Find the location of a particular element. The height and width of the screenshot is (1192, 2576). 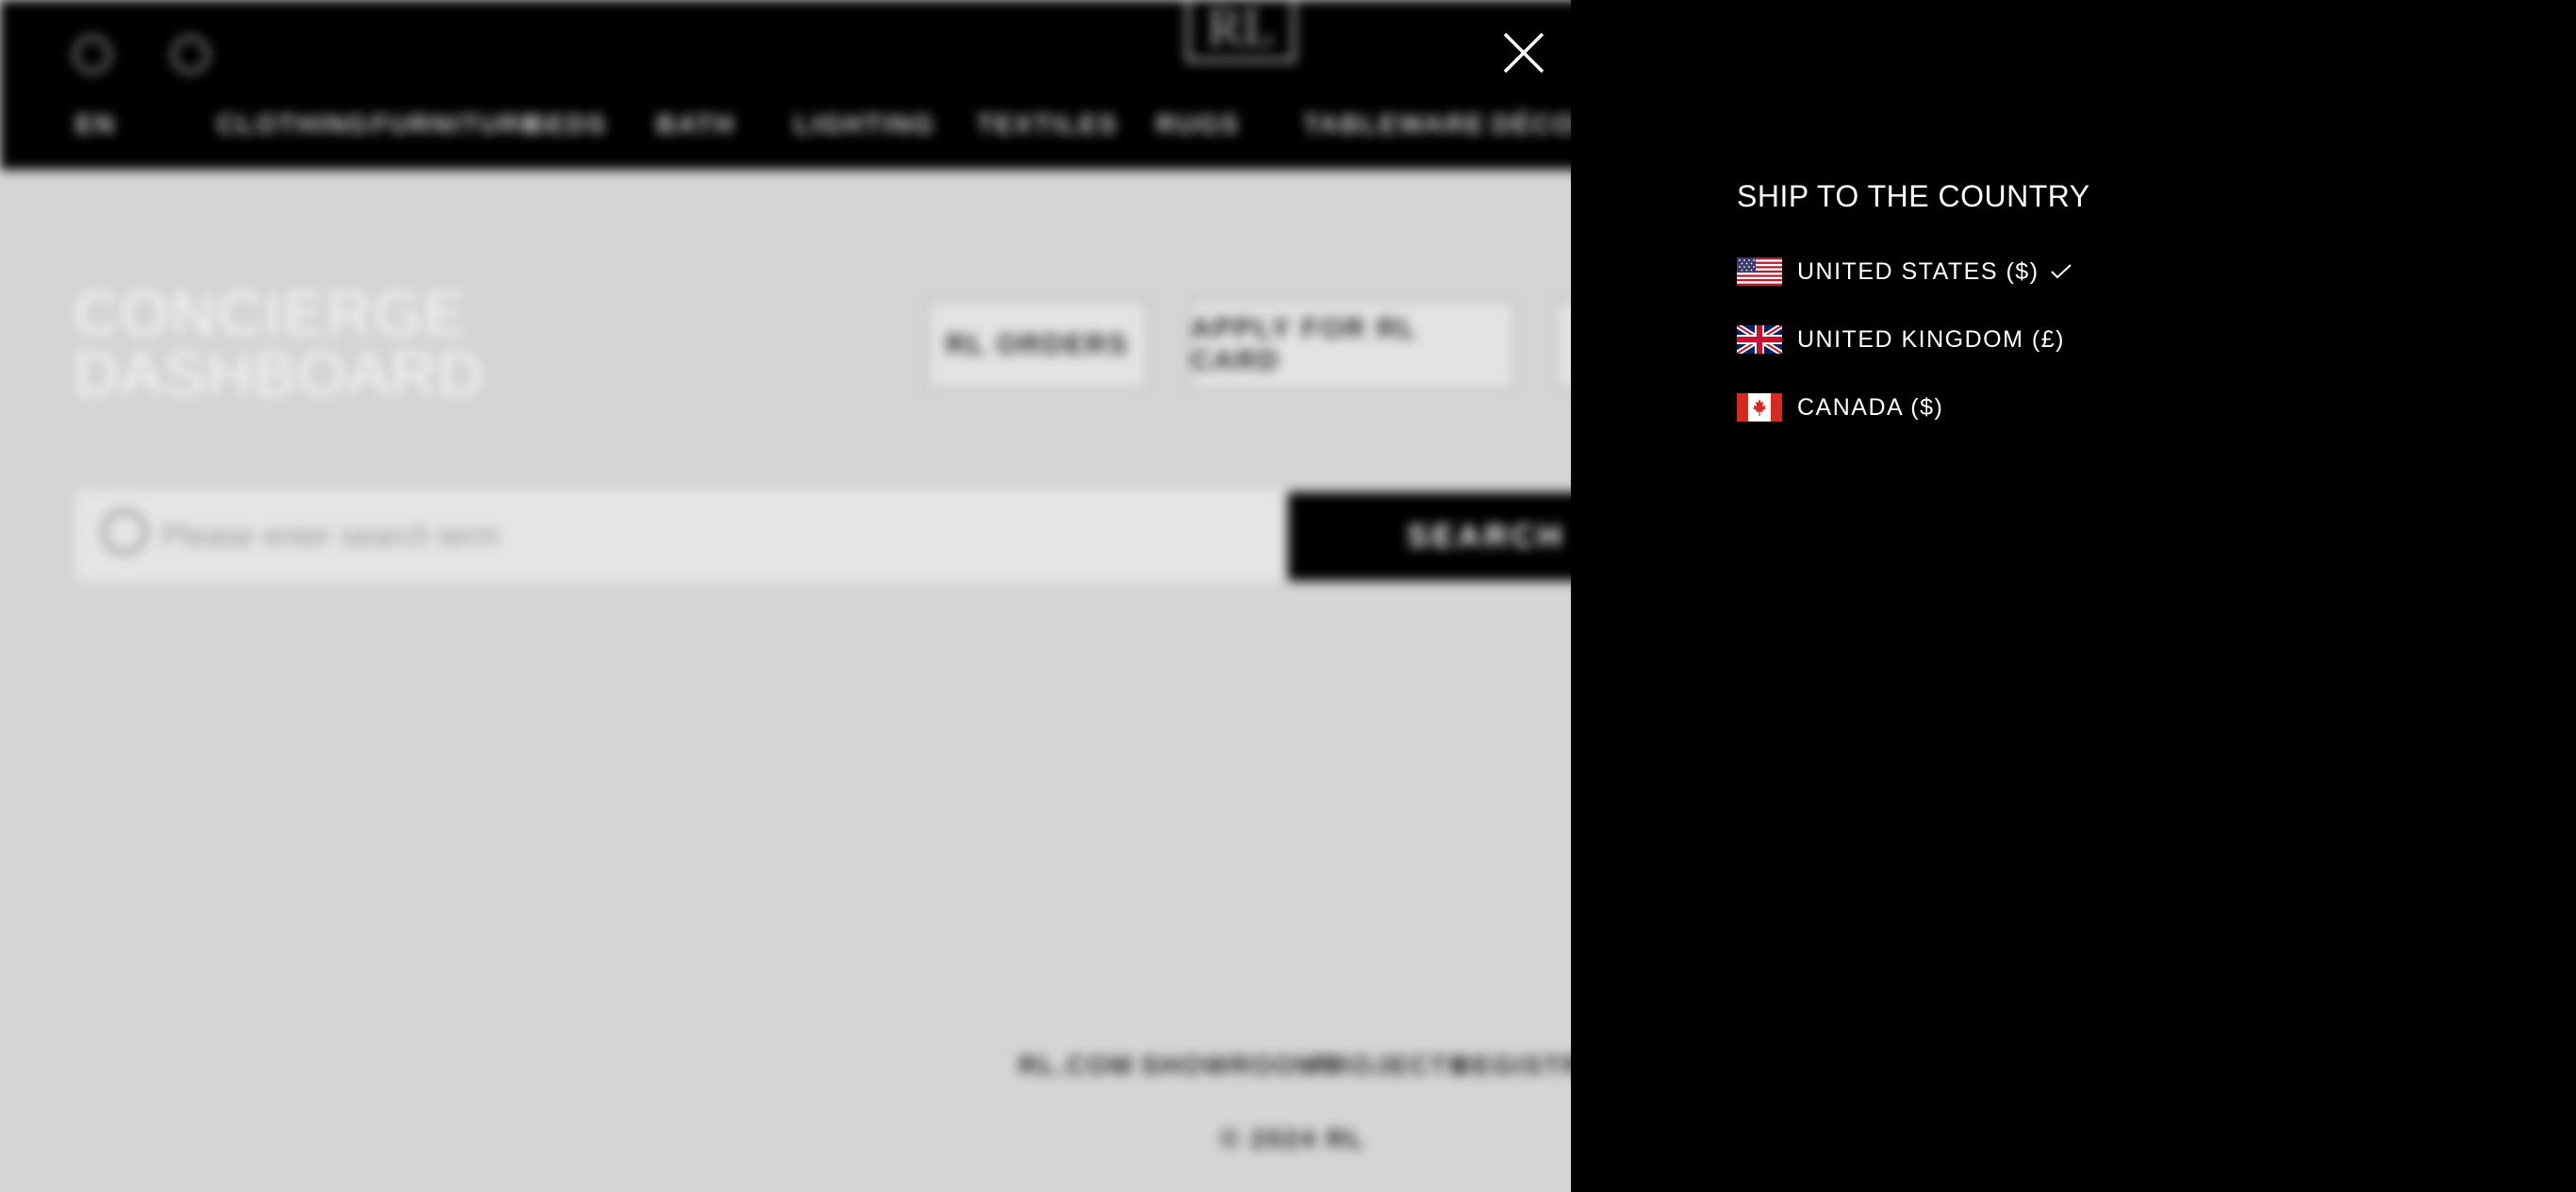

us-flag-icon is located at coordinates (1759, 271).